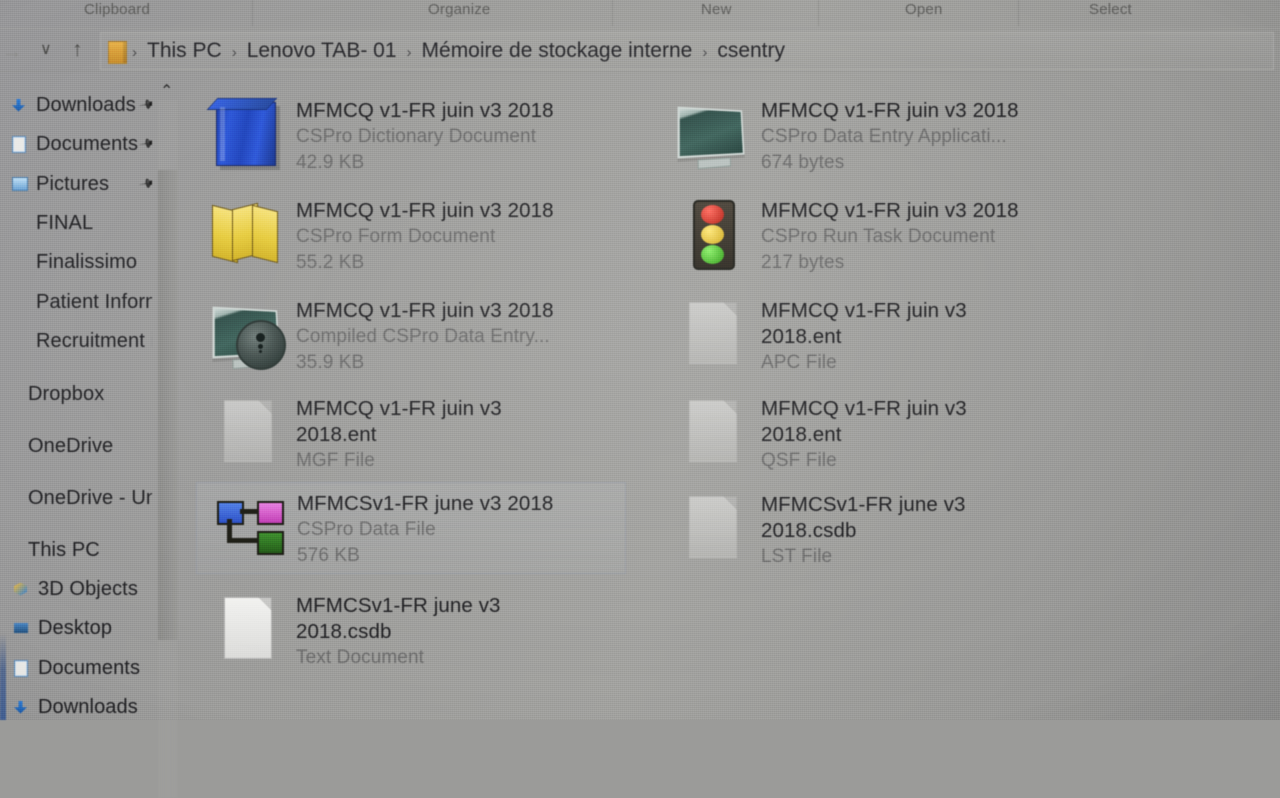  Describe the element at coordinates (76, 341) in the screenshot. I see `sidebar-item-recruitment-inte: Recruitment inte` at that location.